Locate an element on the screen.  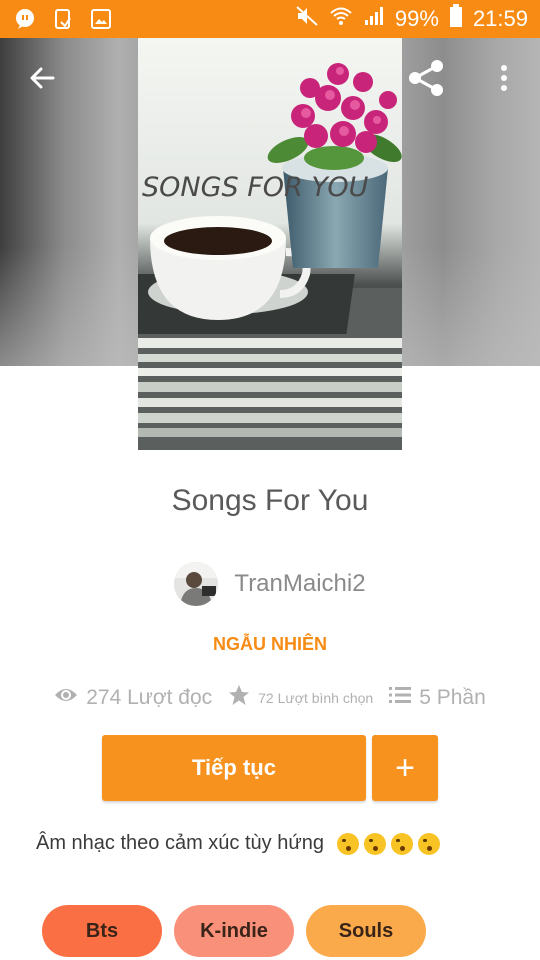
back-arrow-icon is located at coordinates (42, 80).